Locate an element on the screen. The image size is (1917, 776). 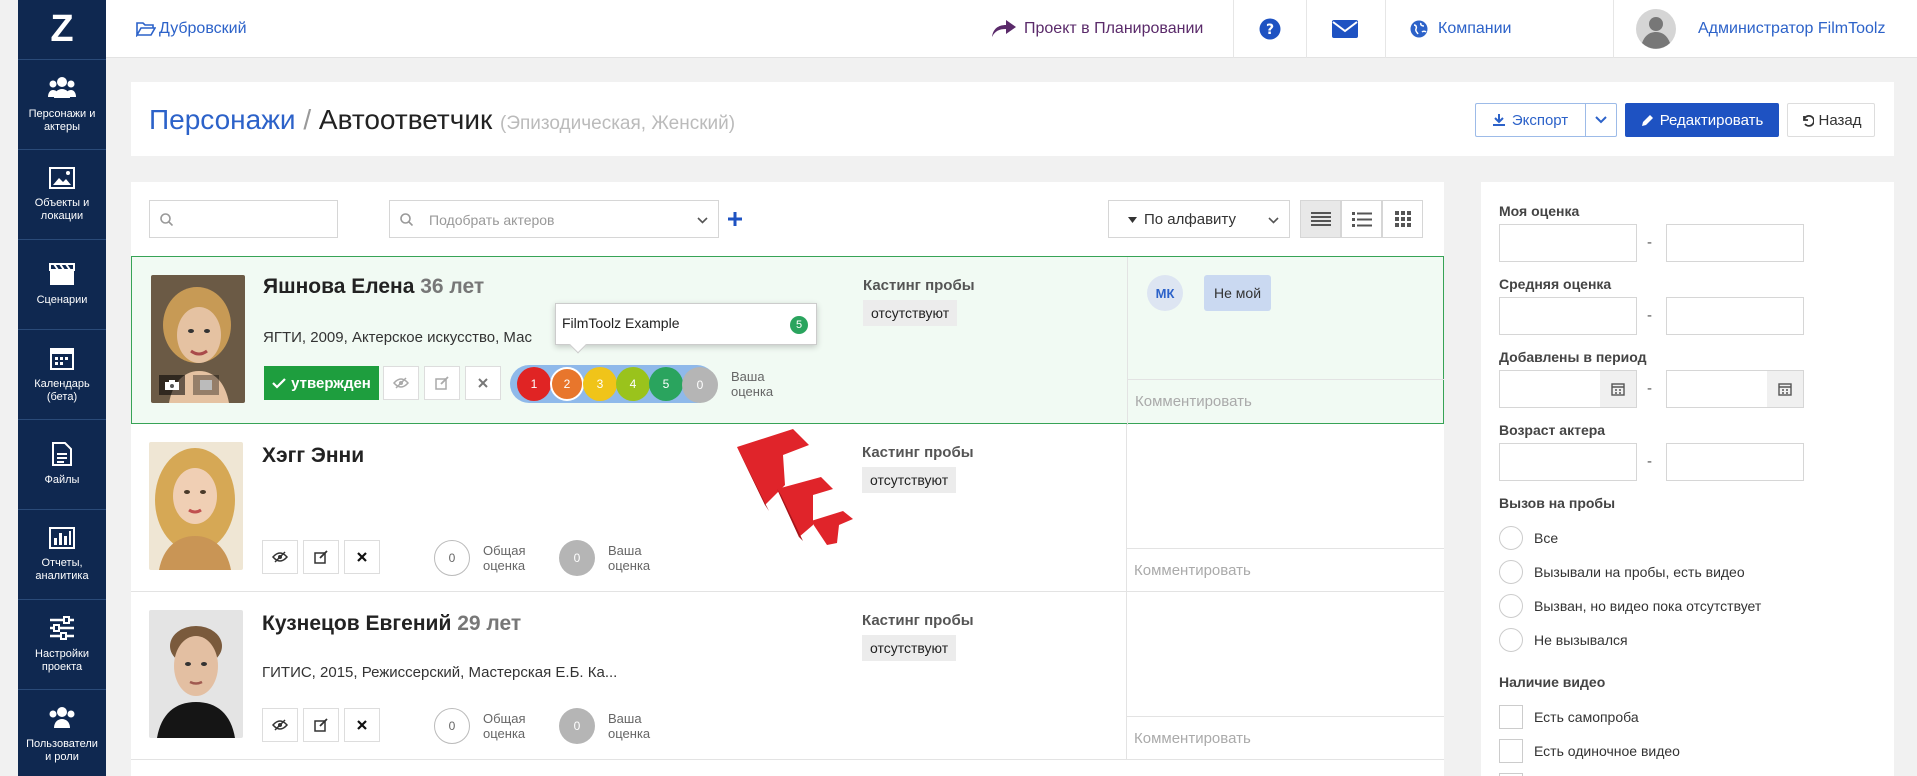
view-detailed-list-button is located at coordinates (1320, 219).